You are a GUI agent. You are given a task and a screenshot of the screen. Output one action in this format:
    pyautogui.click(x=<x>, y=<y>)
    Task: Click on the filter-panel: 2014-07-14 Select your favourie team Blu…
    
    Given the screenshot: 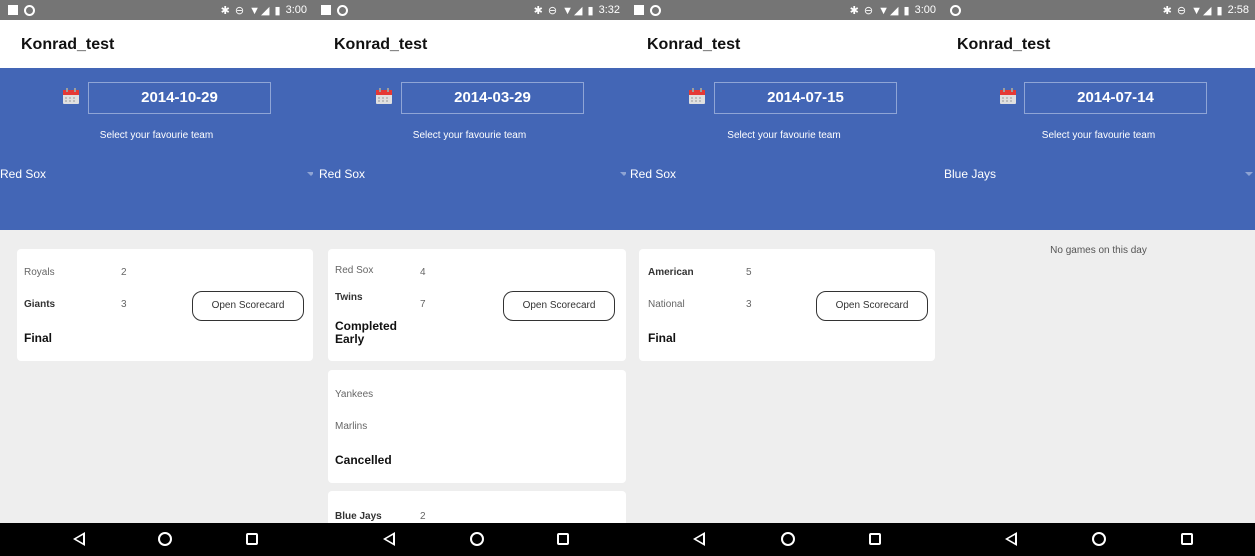 What is the action you would take?
    pyautogui.click(x=1098, y=149)
    